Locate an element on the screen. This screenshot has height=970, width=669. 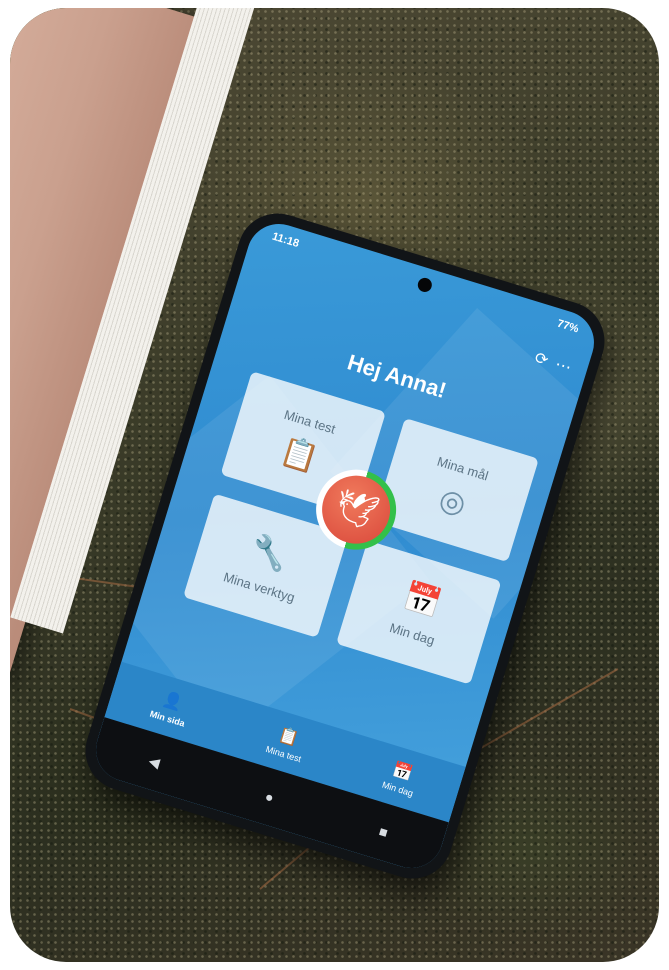
nav-item-min-dag: 📅 Min dag is located at coordinates (401, 777).